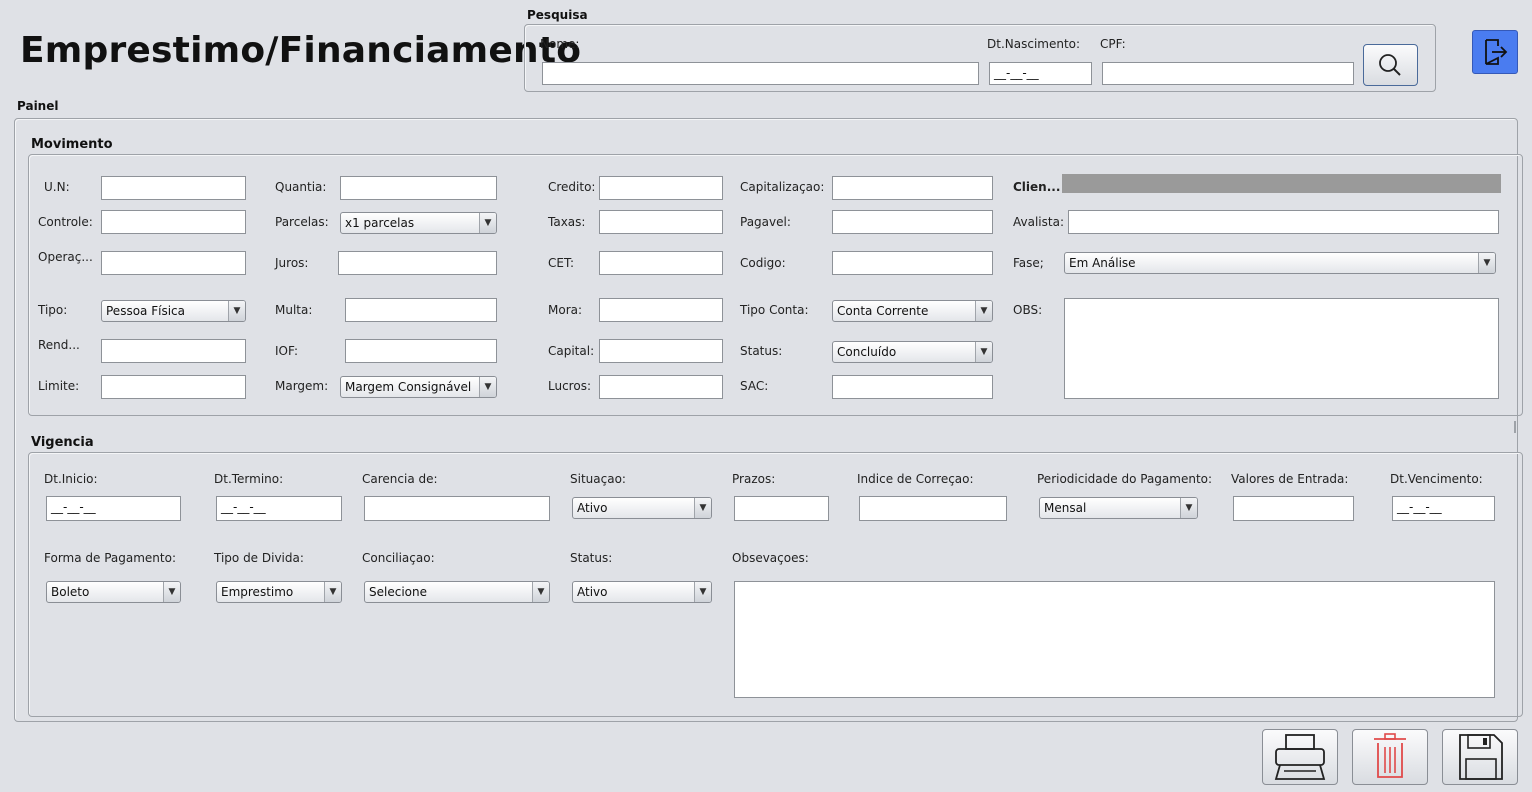 This screenshot has height=792, width=1532. Describe the element at coordinates (1280, 263) in the screenshot. I see `fase-select: Em Análise ▼` at that location.